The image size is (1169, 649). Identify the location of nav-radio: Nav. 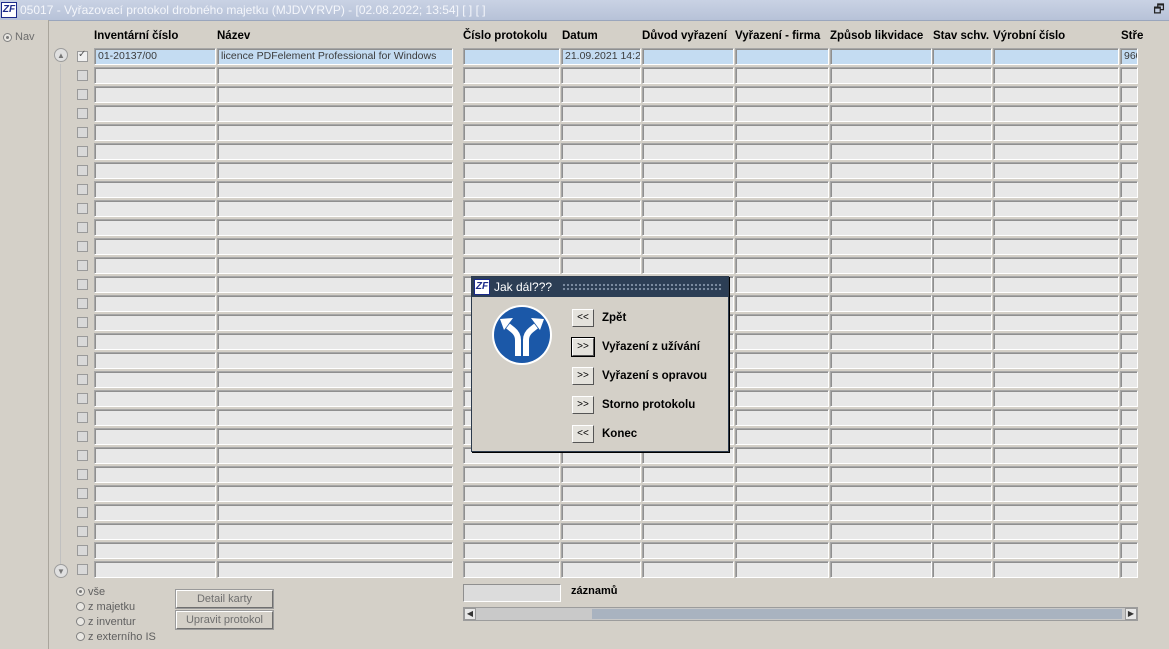
(19, 37).